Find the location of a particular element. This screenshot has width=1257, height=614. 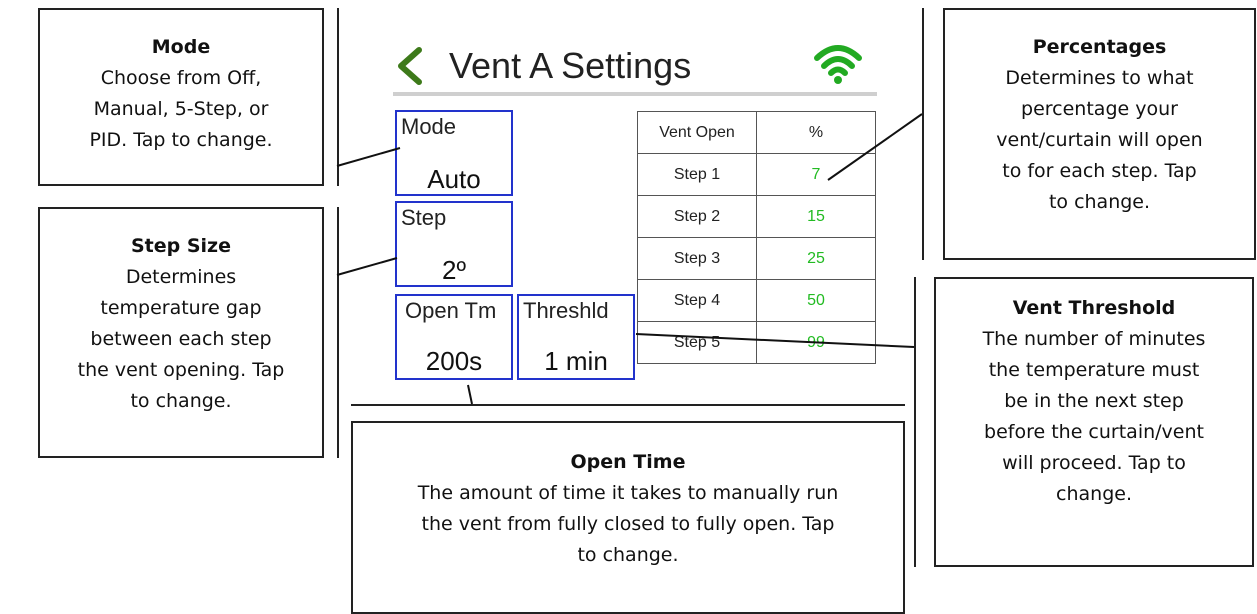

step-size-leader-line is located at coordinates (367, 266).